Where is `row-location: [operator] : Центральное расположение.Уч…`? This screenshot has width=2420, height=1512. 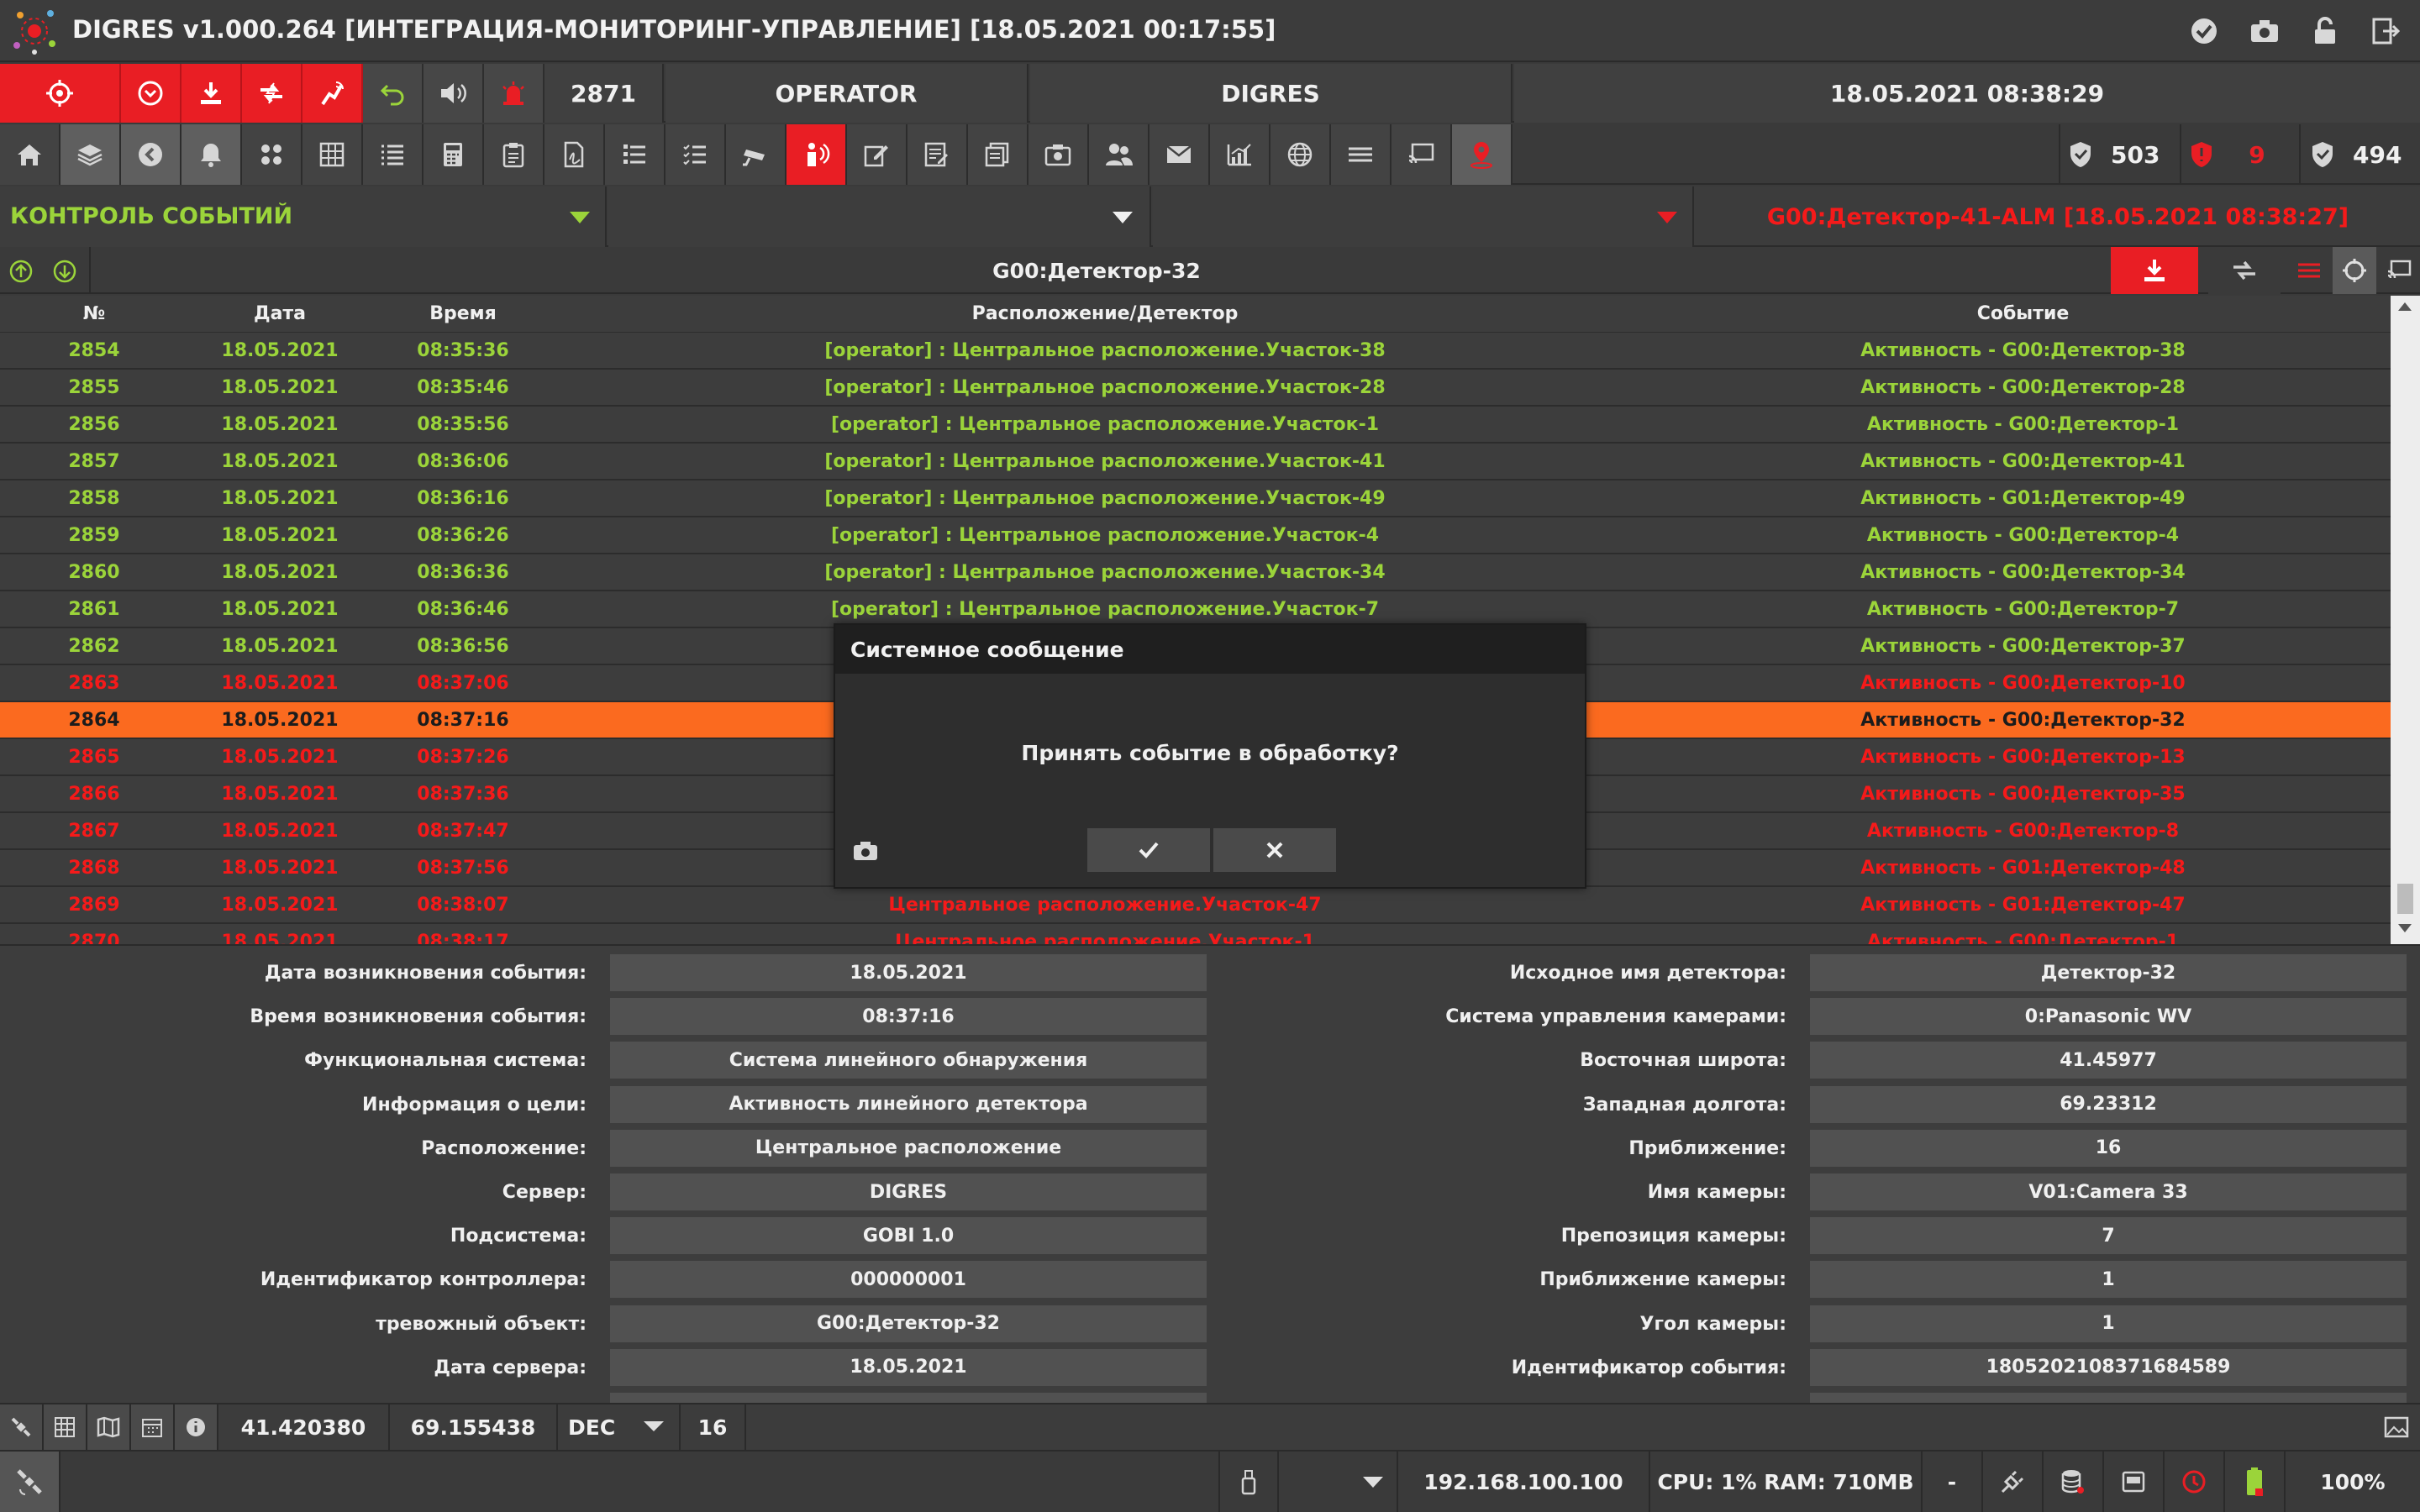 row-location: [operator] : Центральное расположение.Уч… is located at coordinates (1105, 498).